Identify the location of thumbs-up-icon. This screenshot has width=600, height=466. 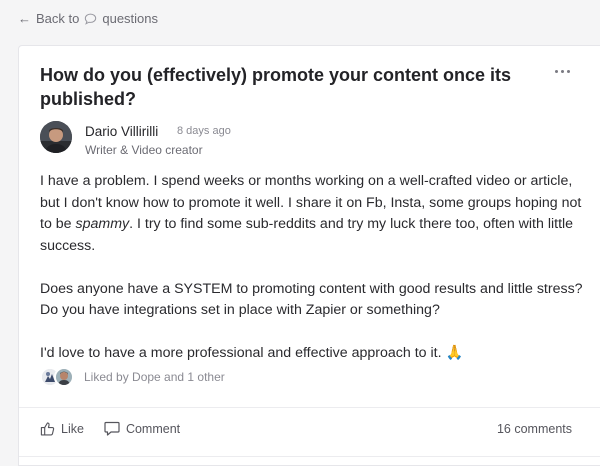
(47, 429).